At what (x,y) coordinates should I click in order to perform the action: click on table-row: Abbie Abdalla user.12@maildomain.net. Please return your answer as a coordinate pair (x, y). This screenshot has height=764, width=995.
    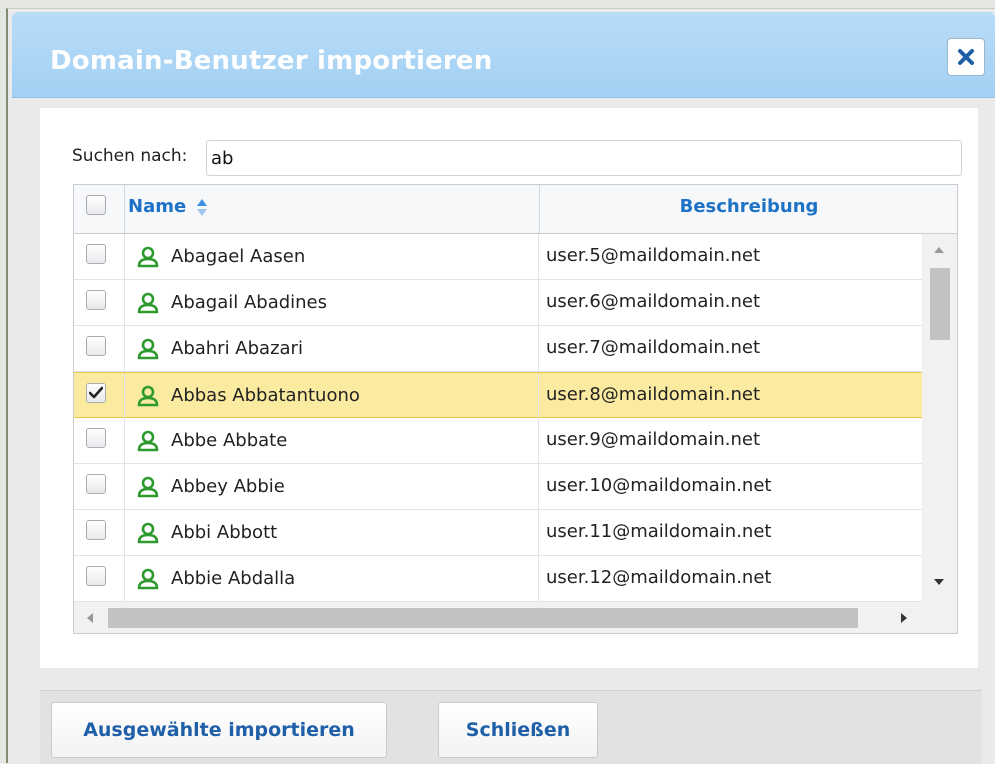
    Looking at the image, I should click on (498, 579).